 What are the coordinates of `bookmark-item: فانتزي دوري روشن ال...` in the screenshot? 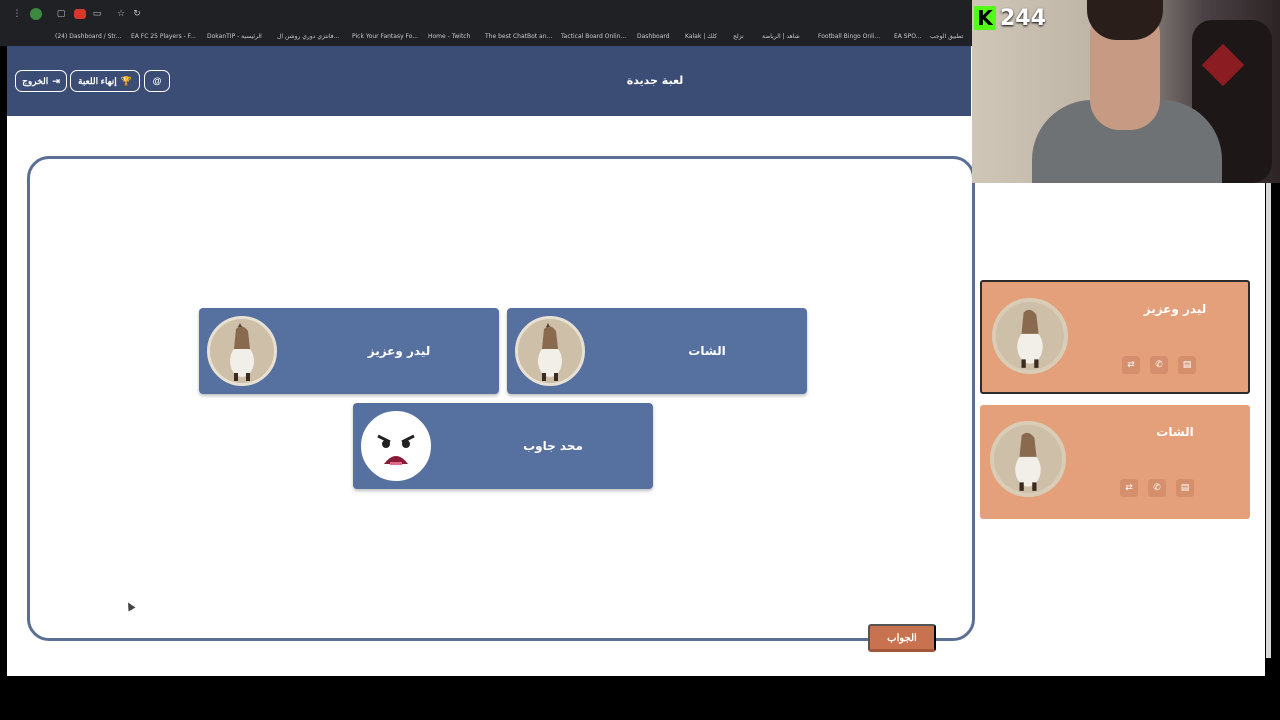 It's located at (308, 37).